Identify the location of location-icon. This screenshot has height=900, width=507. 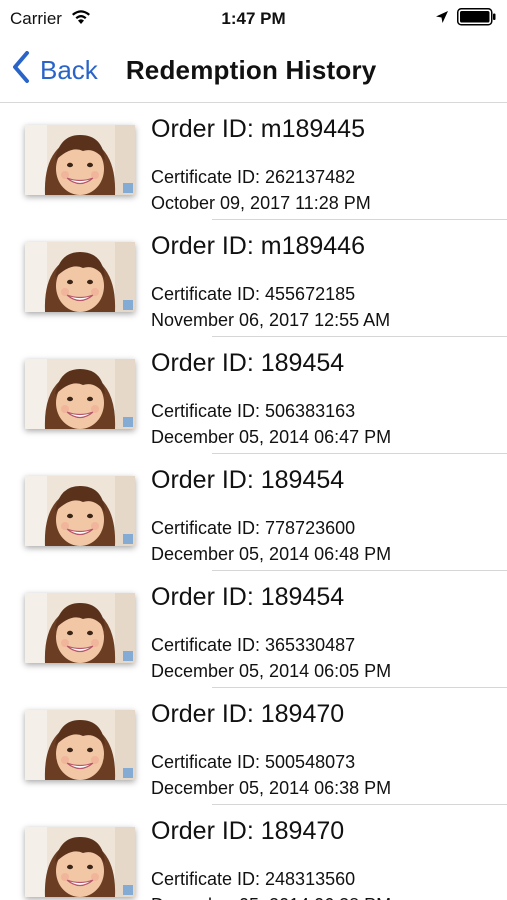
(442, 19).